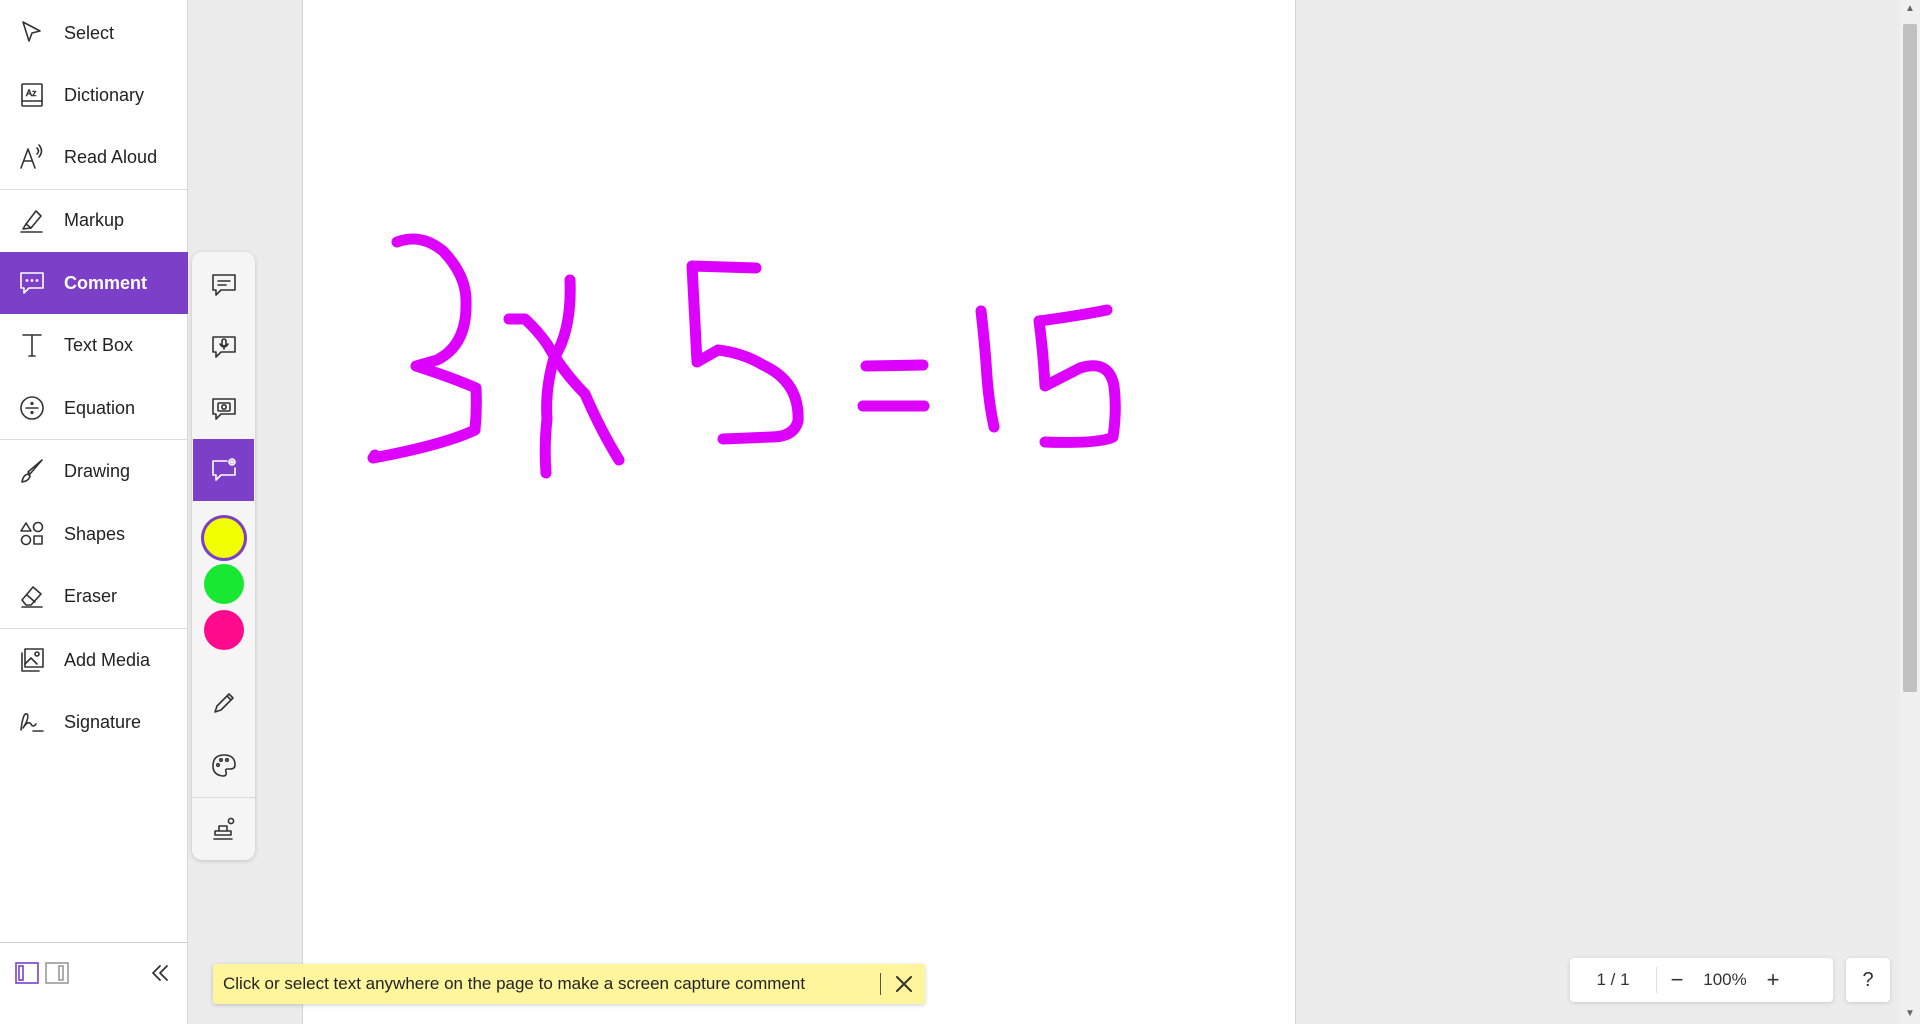 This screenshot has height=1024, width=1920. I want to click on vertical-scrollbar: ▲ ▼, so click(1910, 512).